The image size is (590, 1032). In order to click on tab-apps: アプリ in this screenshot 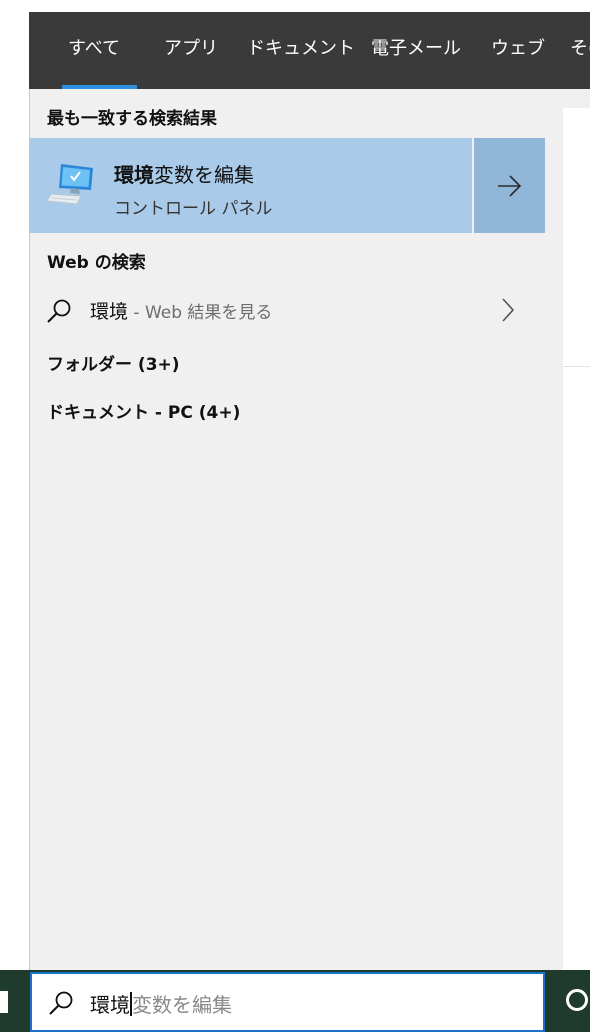, I will do `click(191, 50)`.